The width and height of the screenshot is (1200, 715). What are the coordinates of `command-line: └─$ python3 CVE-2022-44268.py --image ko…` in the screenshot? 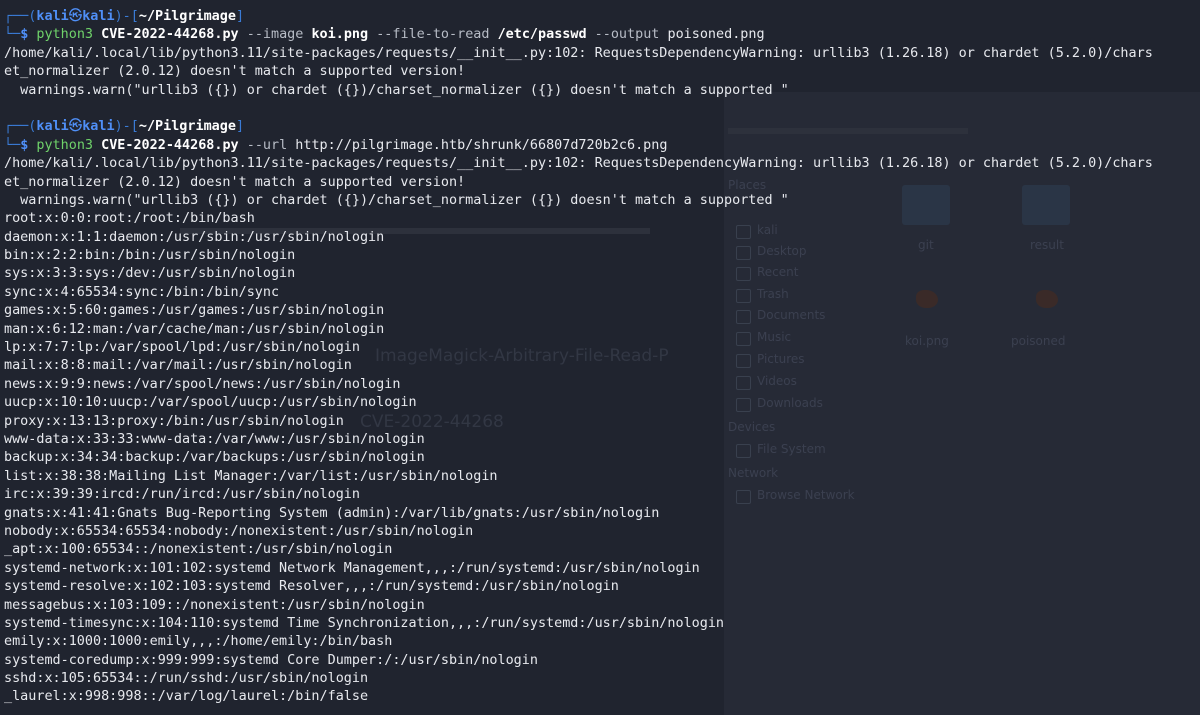 It's located at (384, 35).